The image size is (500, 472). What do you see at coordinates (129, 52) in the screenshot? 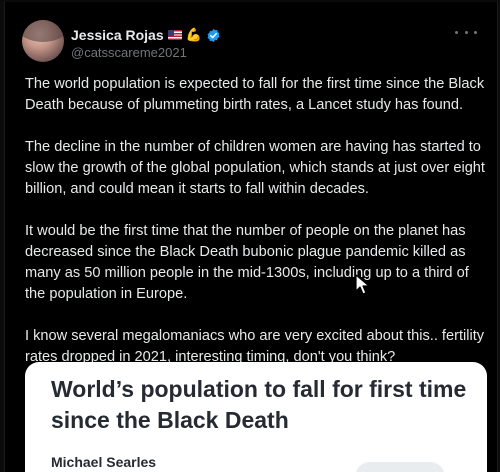
I see `author-handle: @catsscareme2021` at bounding box center [129, 52].